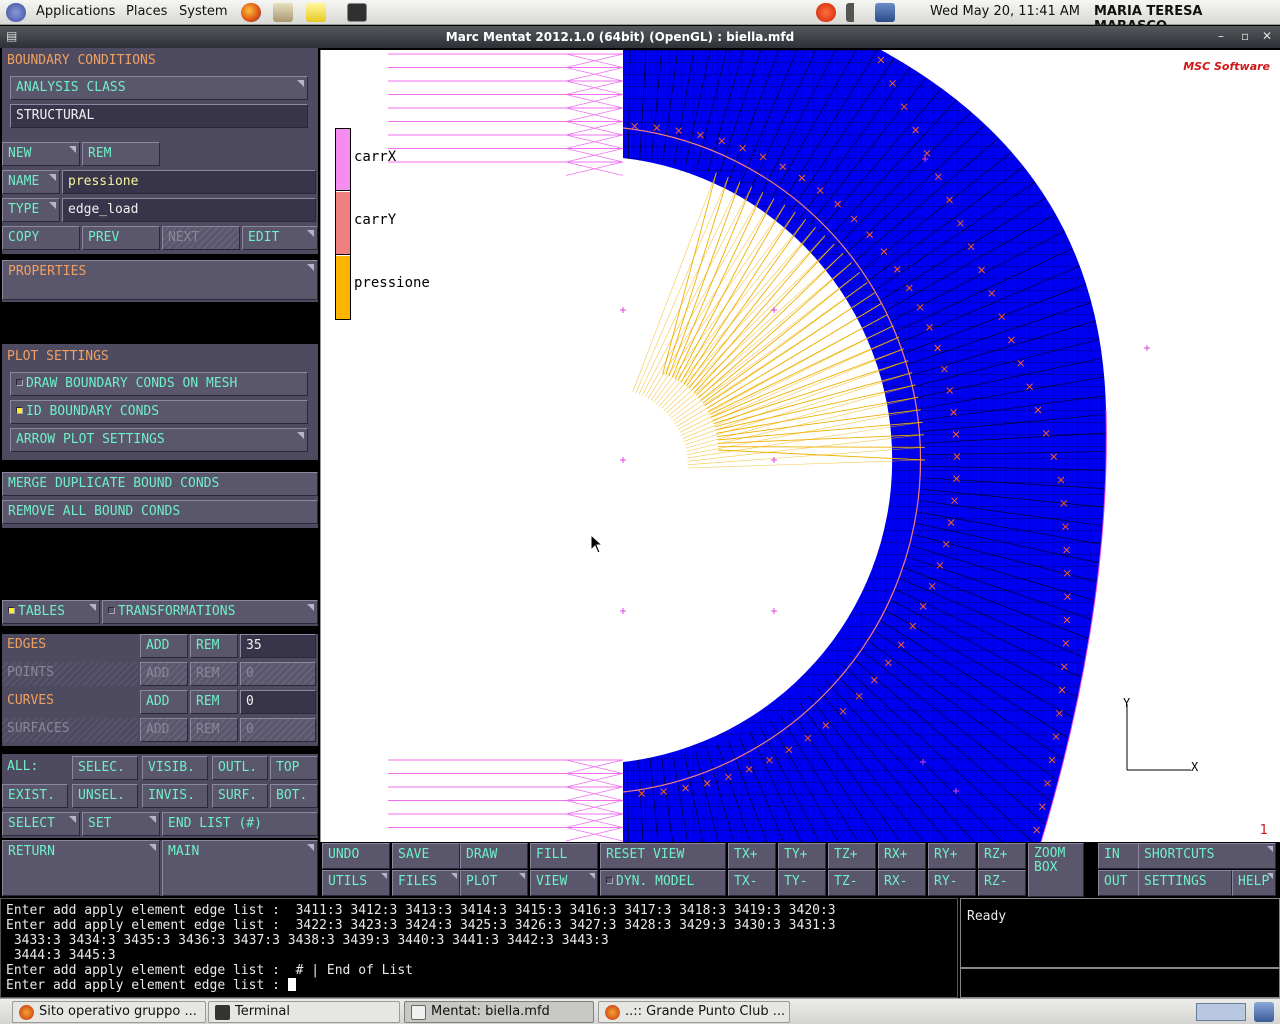  I want to click on edges-add-button: ADD, so click(164, 646).